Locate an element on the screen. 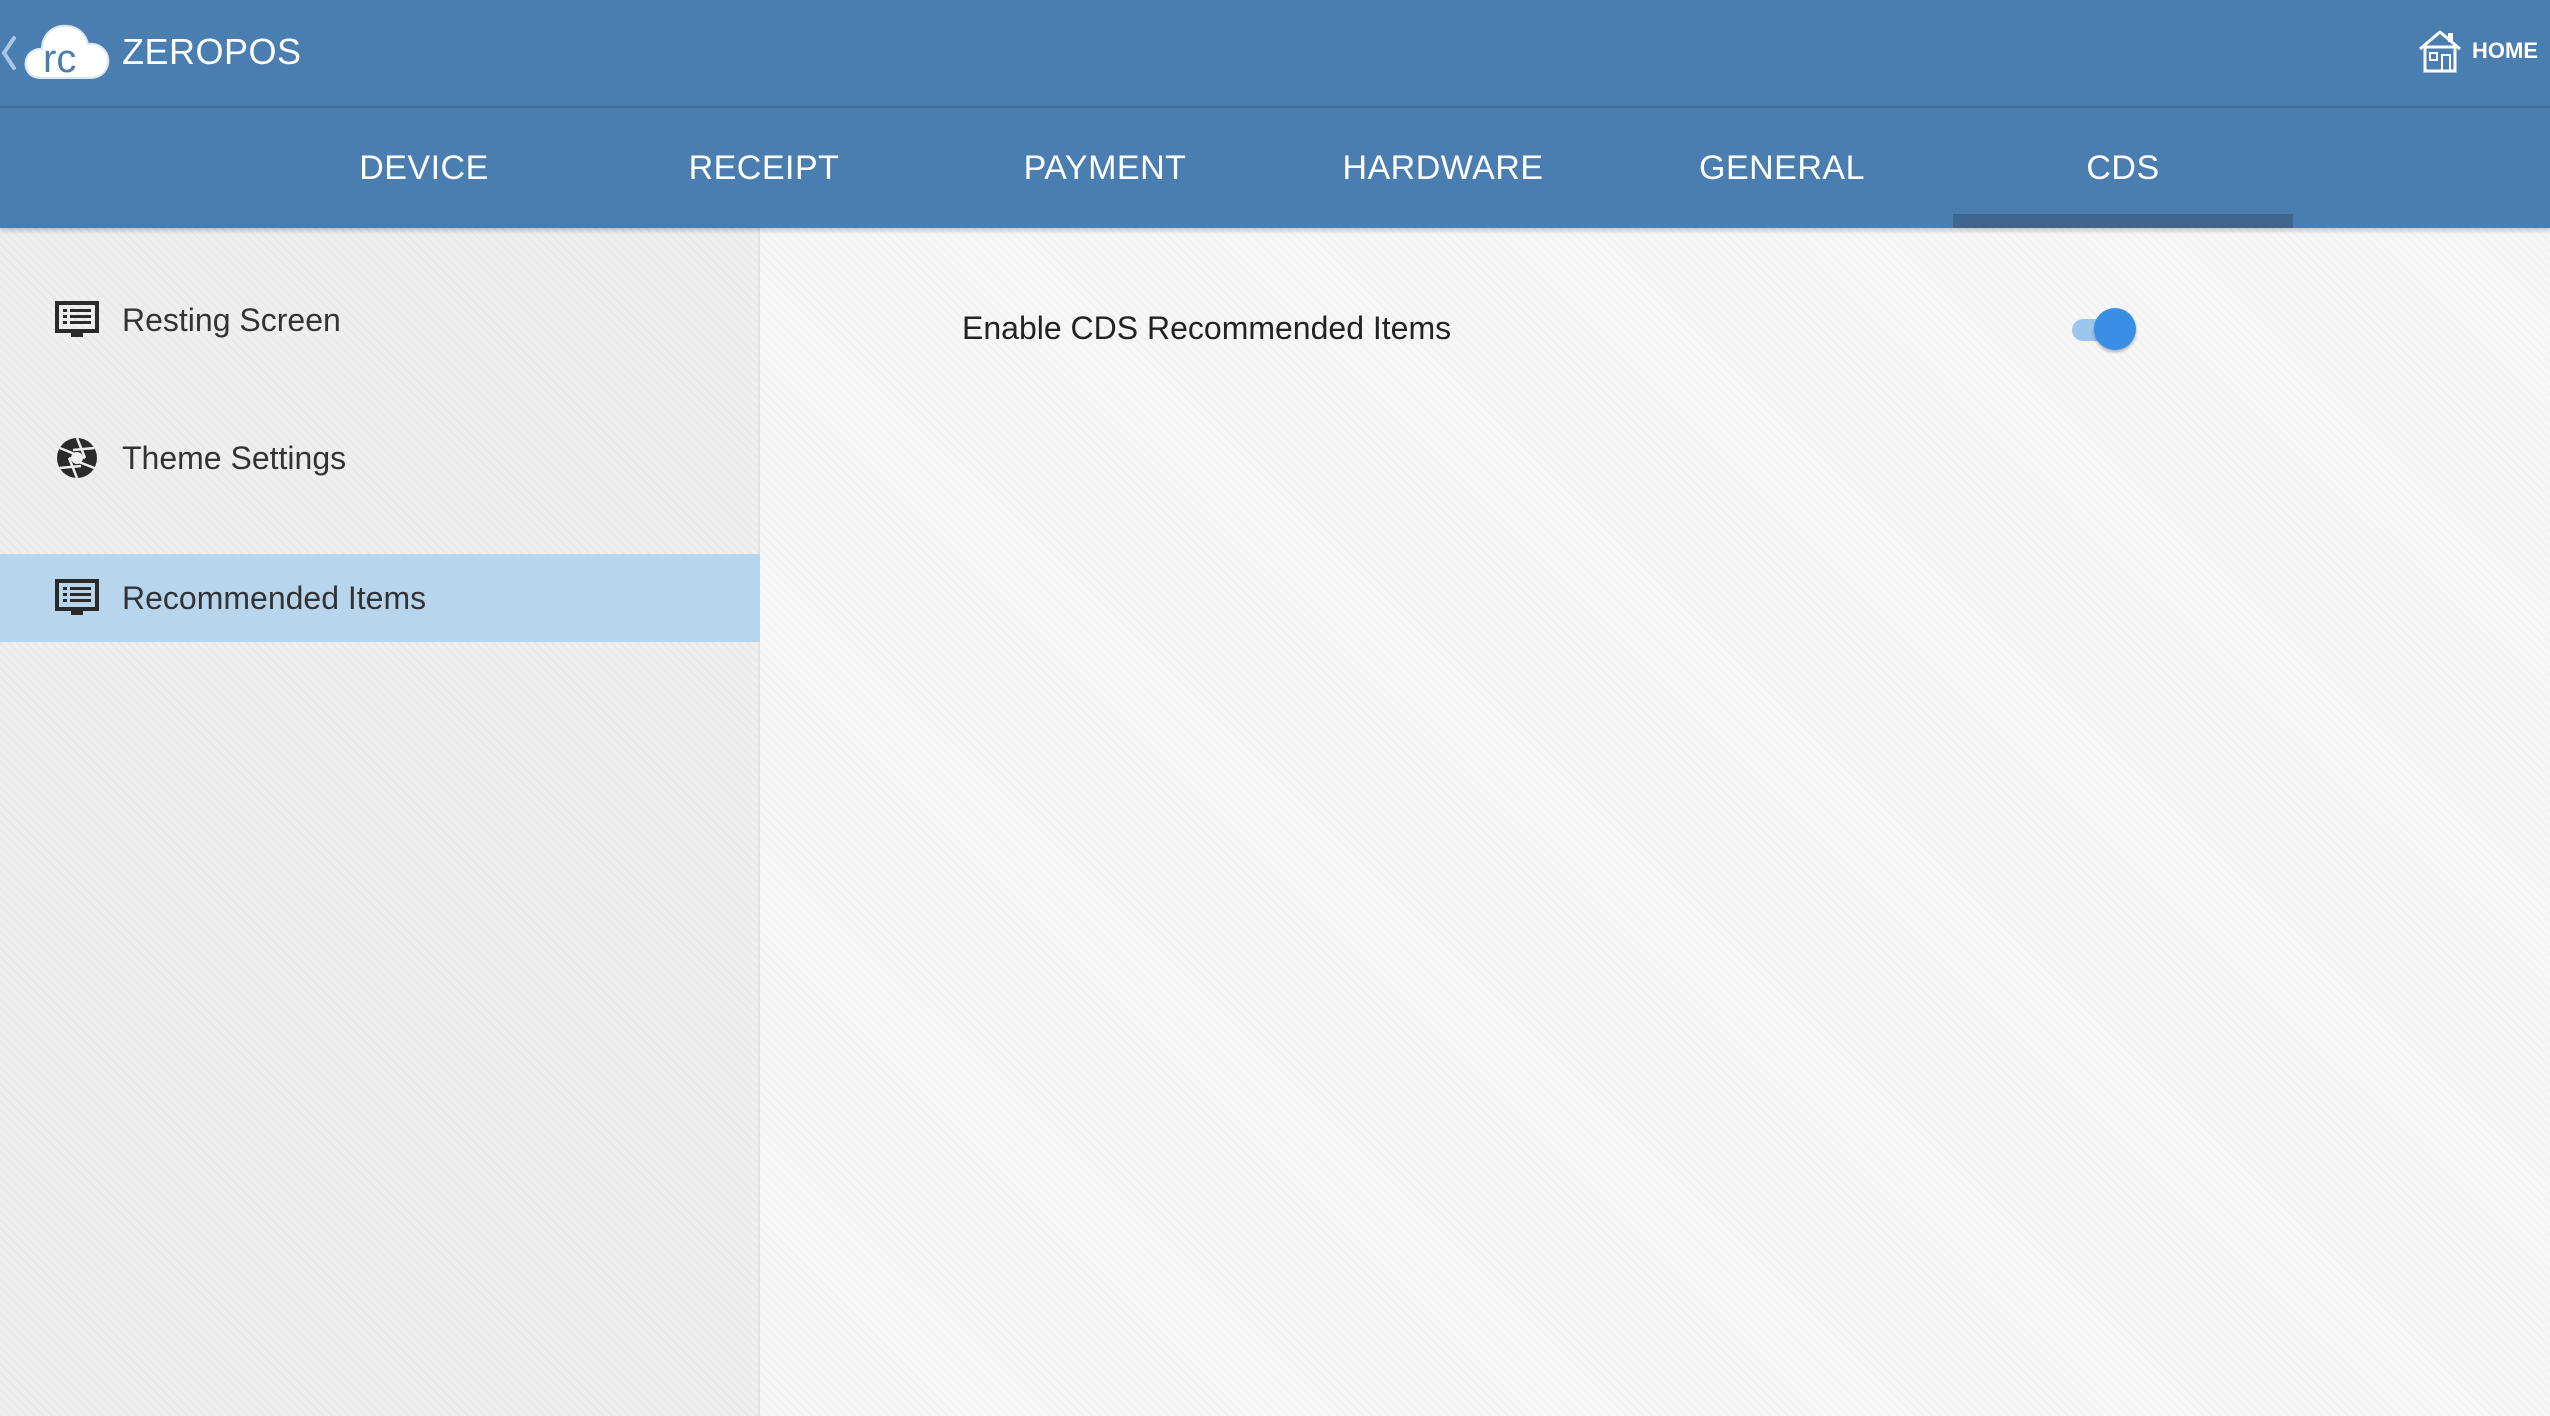  sidebar-item-label: Resting Screen is located at coordinates (231, 319).